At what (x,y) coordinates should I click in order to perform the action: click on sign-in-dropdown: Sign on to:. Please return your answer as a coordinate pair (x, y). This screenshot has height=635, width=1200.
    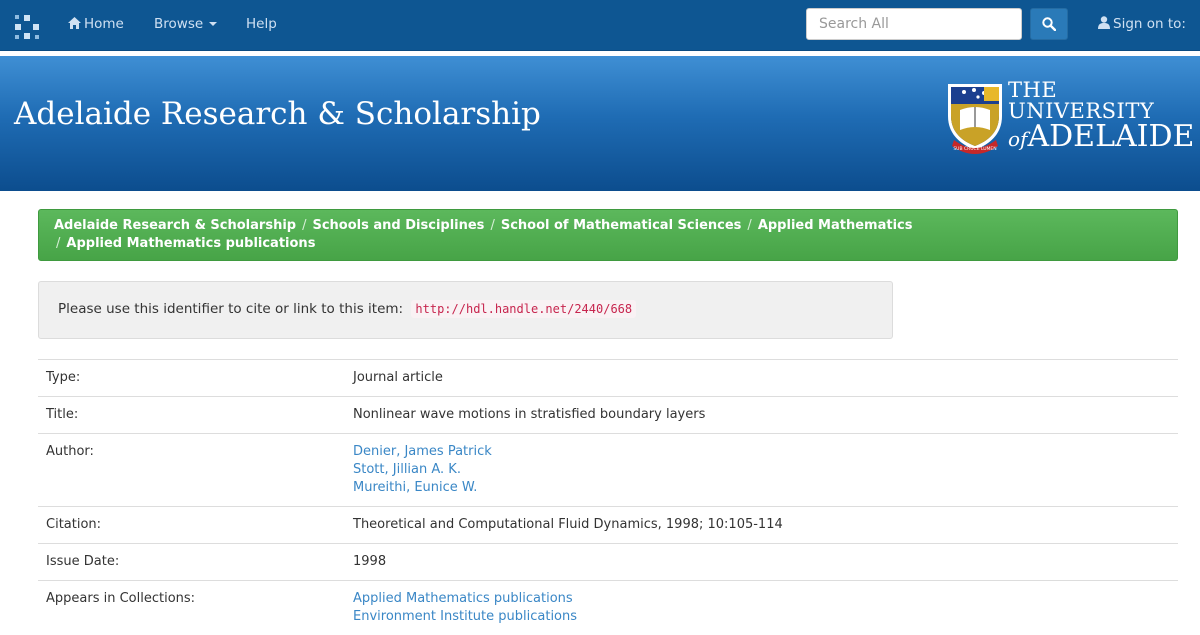
    Looking at the image, I should click on (1142, 24).